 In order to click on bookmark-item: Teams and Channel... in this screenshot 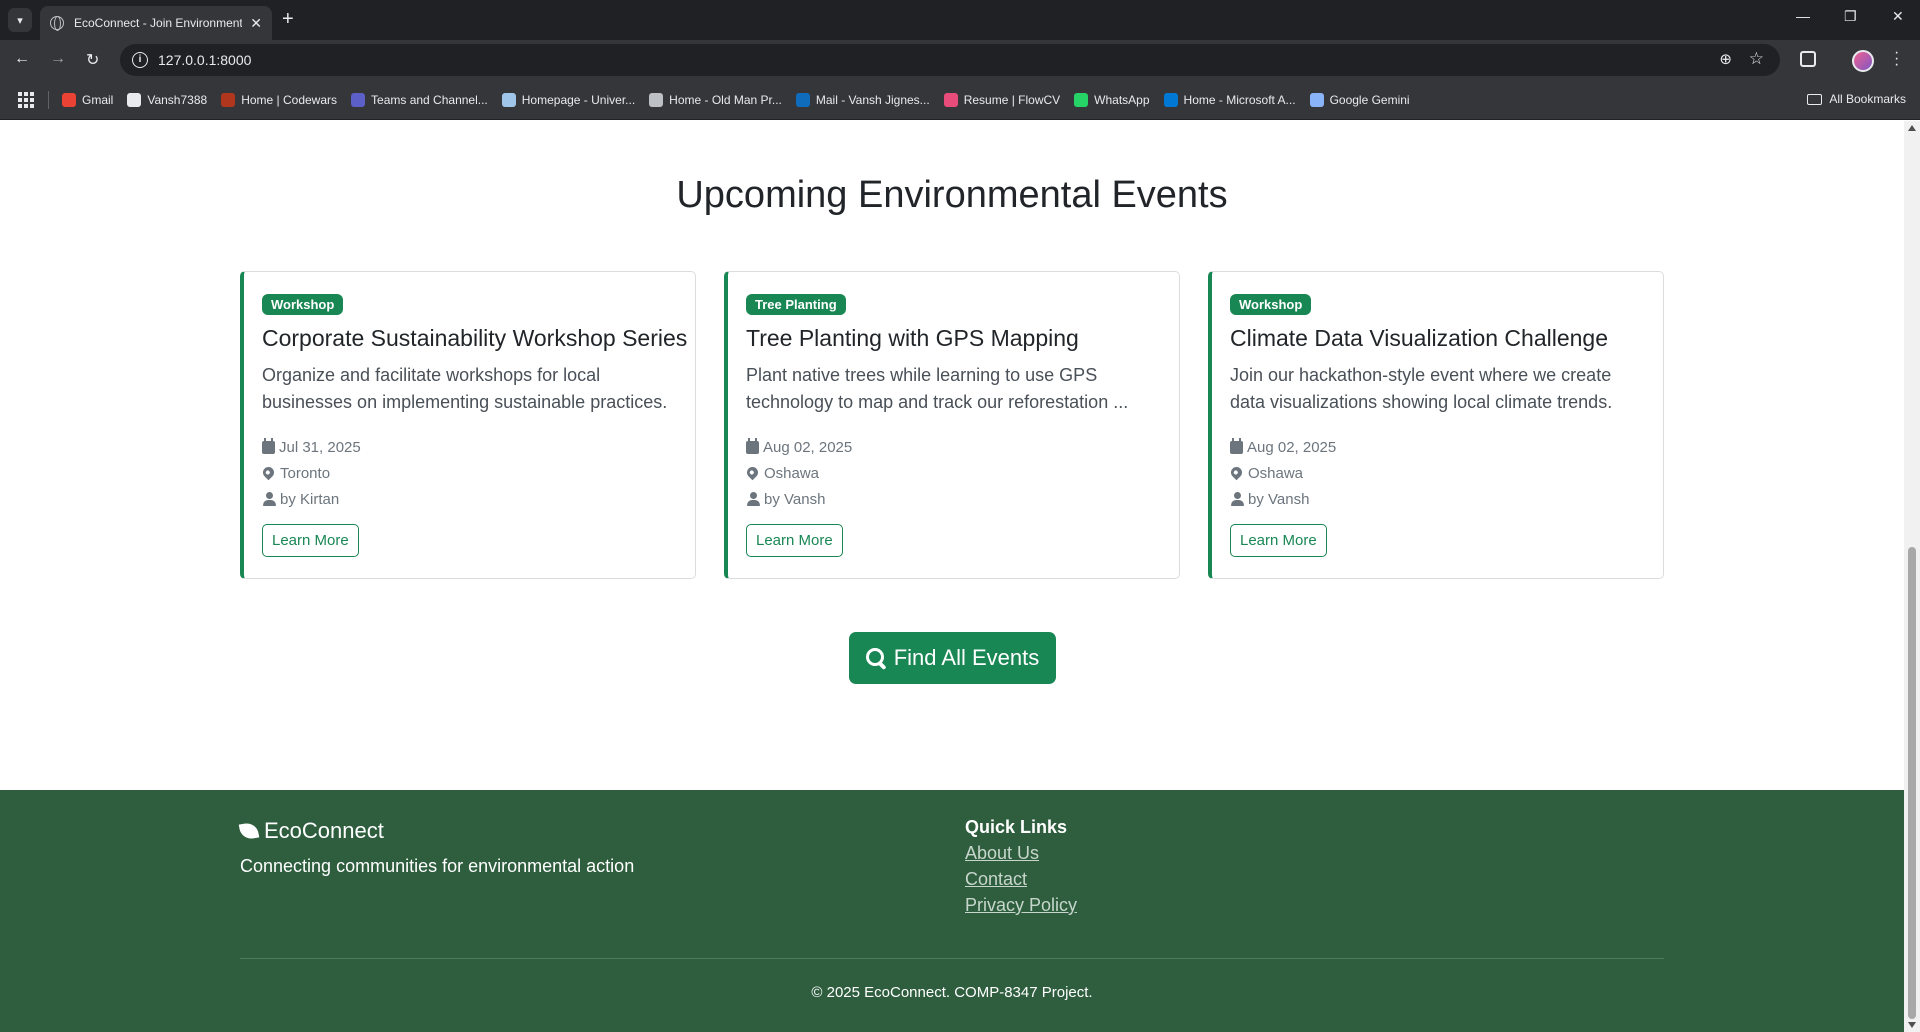, I will do `click(419, 100)`.